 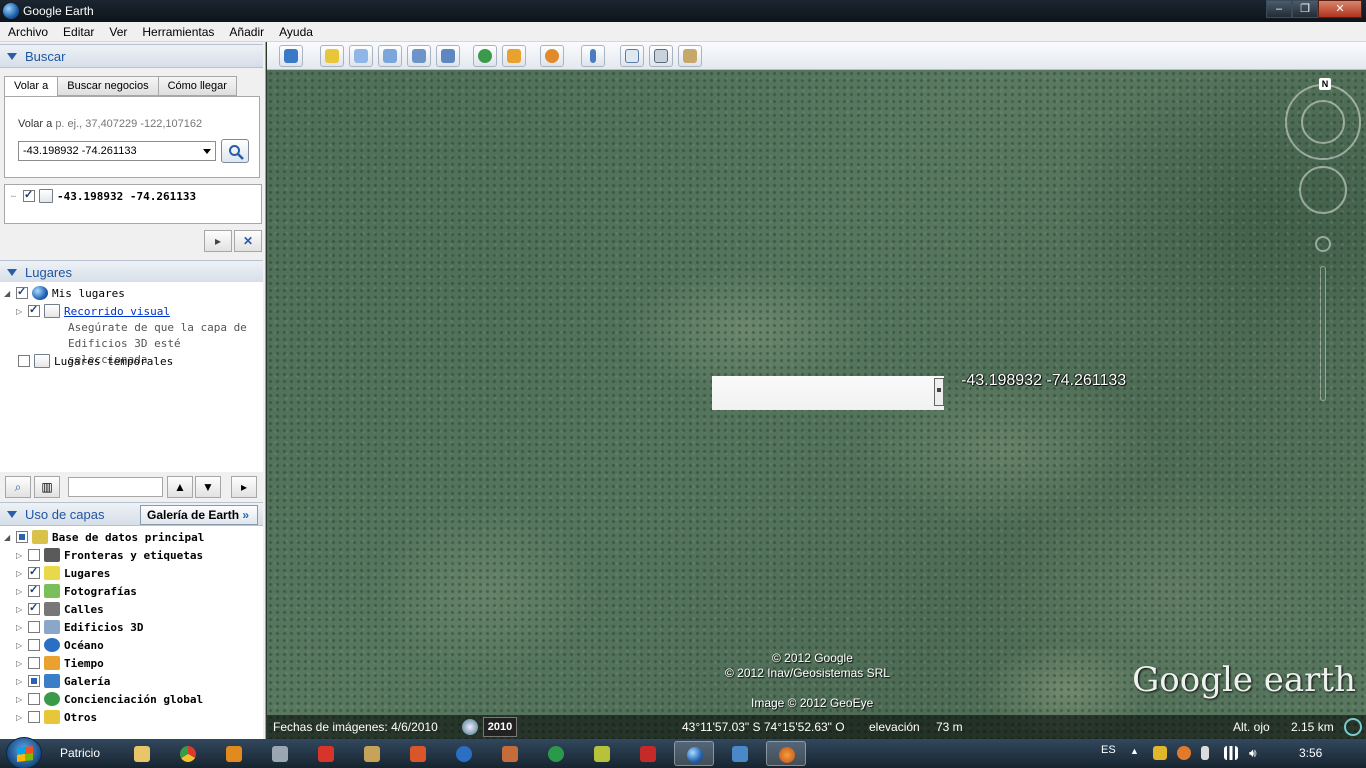 I want to click on move-joystick-icon, so click(x=1323, y=190).